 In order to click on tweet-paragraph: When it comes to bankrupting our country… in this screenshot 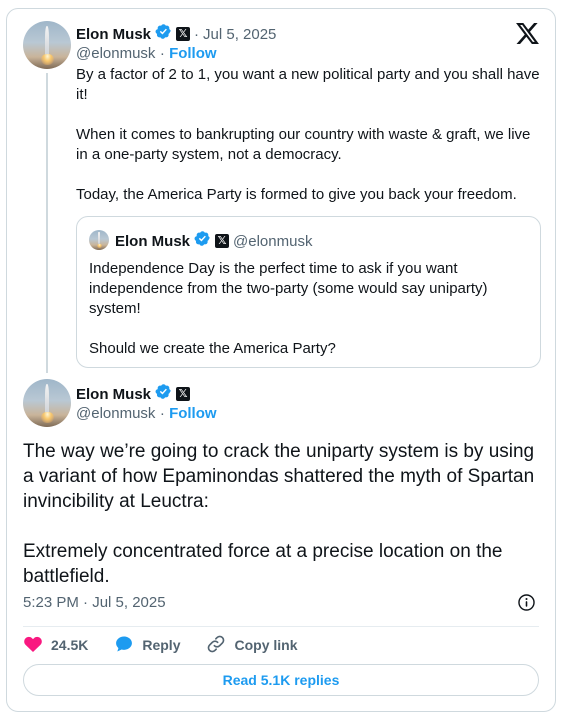, I will do `click(303, 144)`.